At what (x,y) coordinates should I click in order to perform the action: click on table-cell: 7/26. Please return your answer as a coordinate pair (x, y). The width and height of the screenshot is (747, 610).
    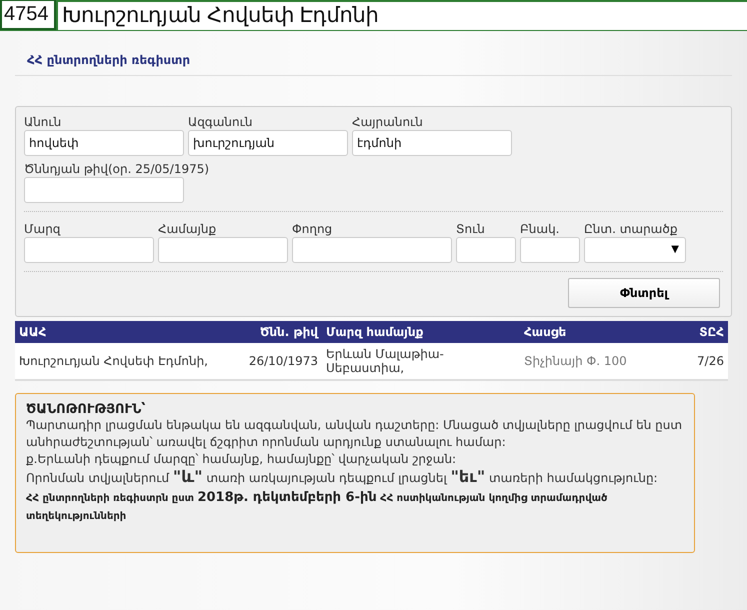
    Looking at the image, I should click on (699, 361).